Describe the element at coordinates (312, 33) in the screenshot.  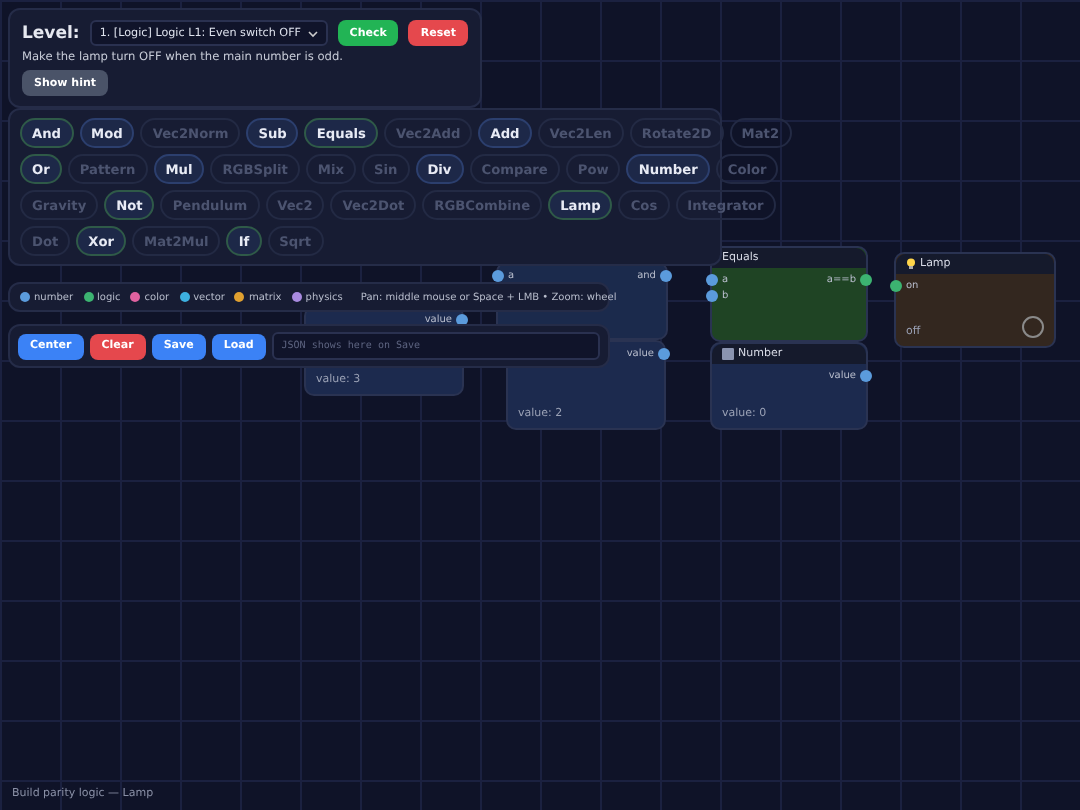
I see `chevron-icon` at that location.